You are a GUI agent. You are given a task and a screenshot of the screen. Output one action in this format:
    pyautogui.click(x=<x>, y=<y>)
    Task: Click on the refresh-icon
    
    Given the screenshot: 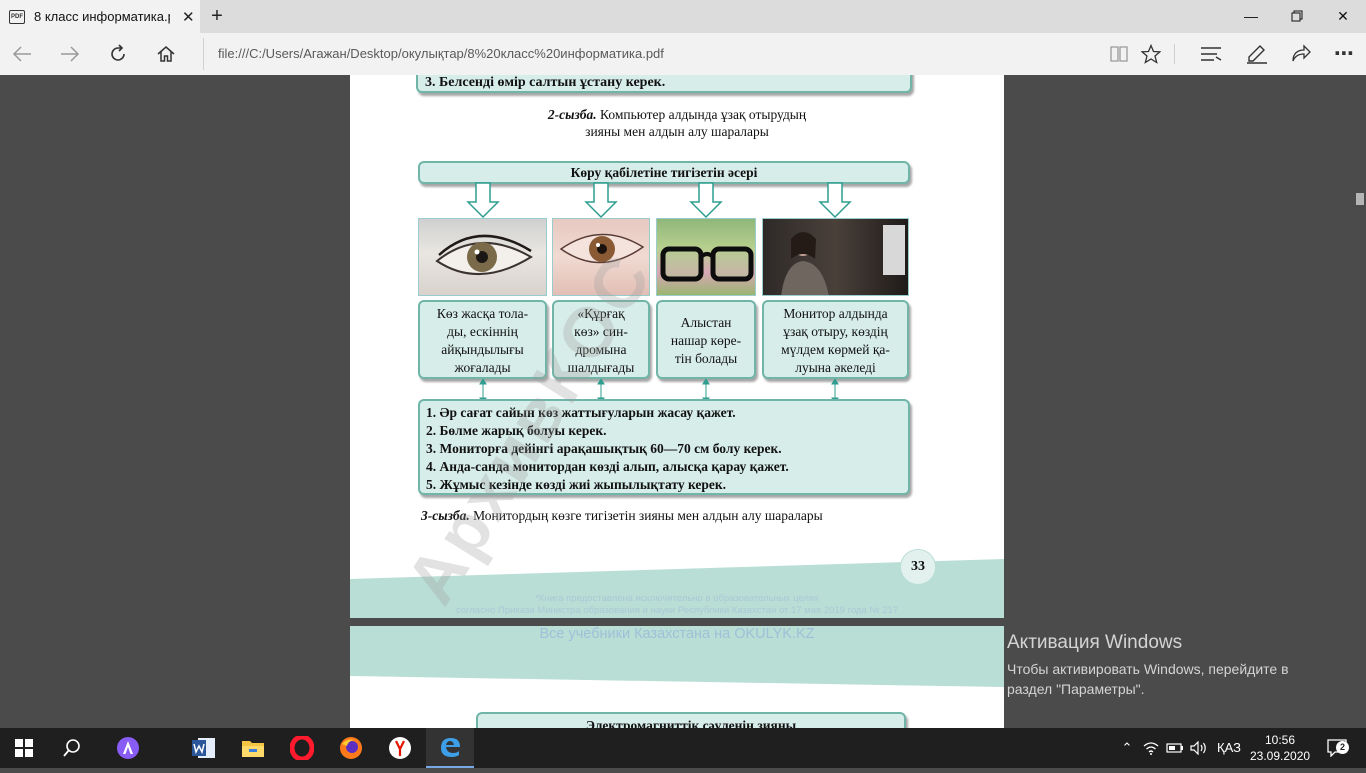 What is the action you would take?
    pyautogui.click(x=118, y=52)
    